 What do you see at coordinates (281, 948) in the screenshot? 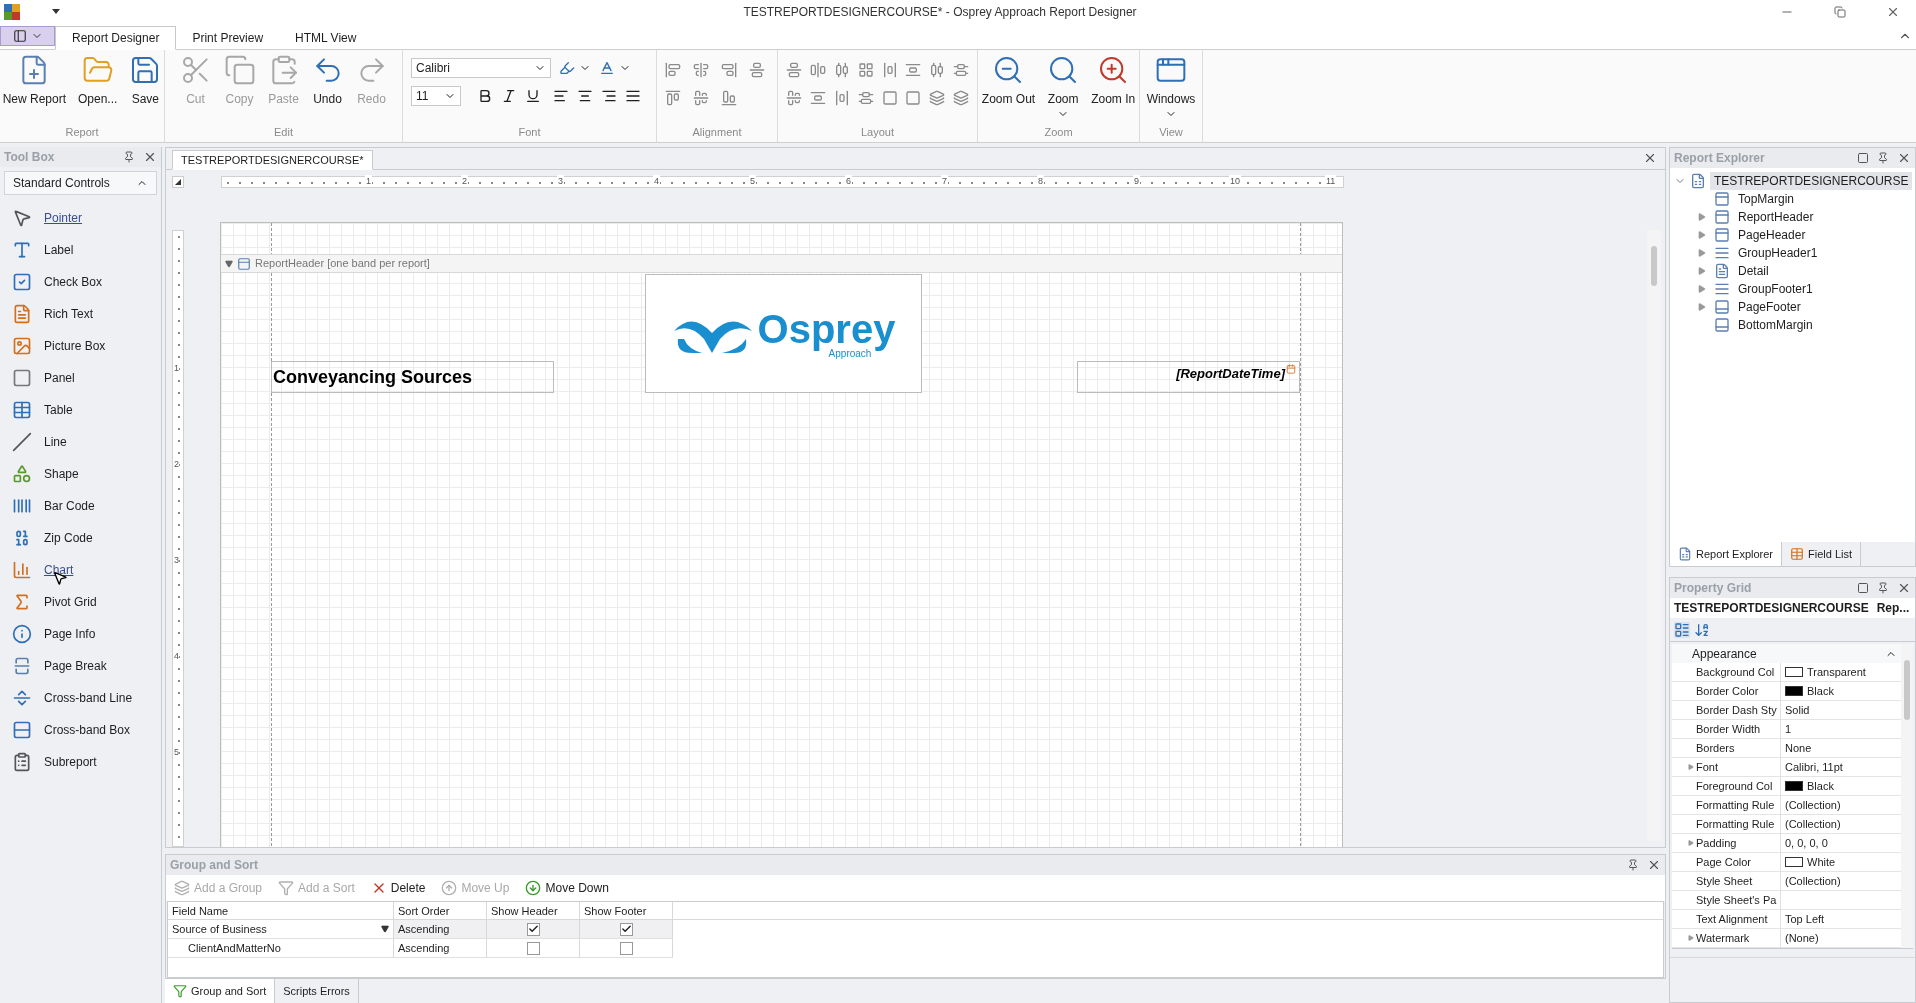
I see `field-name-cell: ClientAndMatterNo` at bounding box center [281, 948].